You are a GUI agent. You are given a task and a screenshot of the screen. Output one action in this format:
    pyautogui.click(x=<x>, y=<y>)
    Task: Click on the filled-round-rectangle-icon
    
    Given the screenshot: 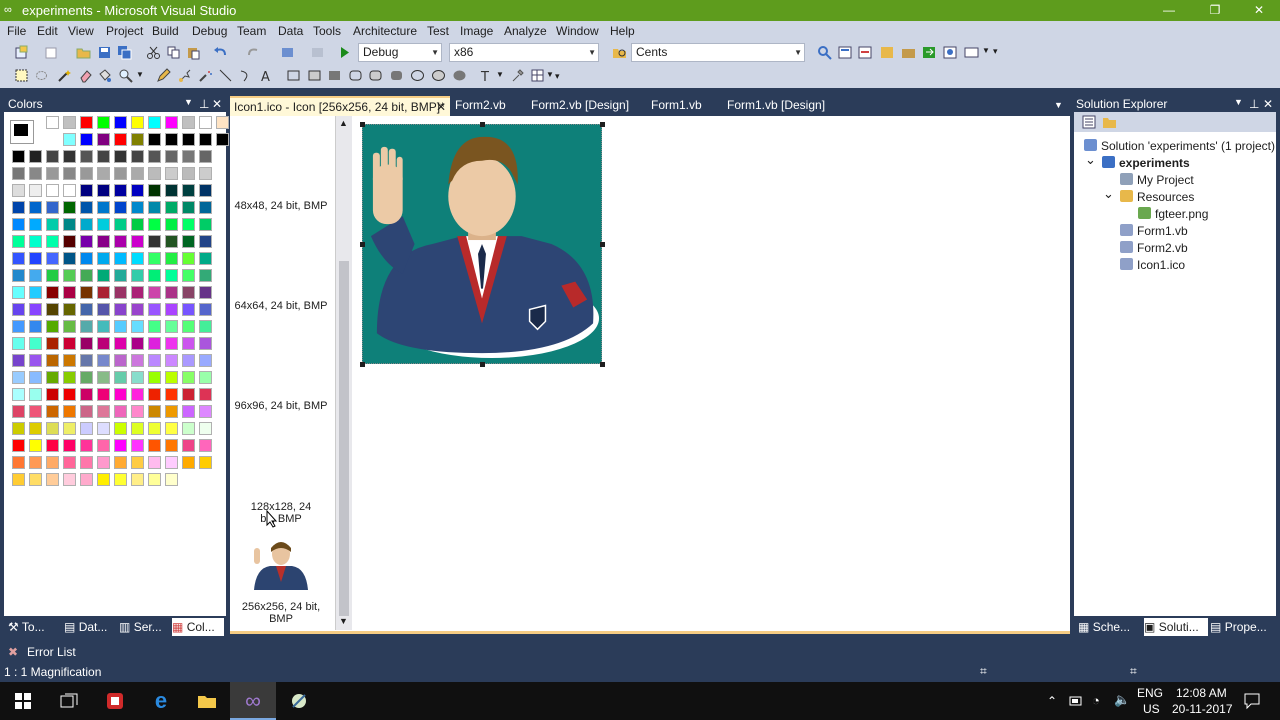 What is the action you would take?
    pyautogui.click(x=396, y=75)
    